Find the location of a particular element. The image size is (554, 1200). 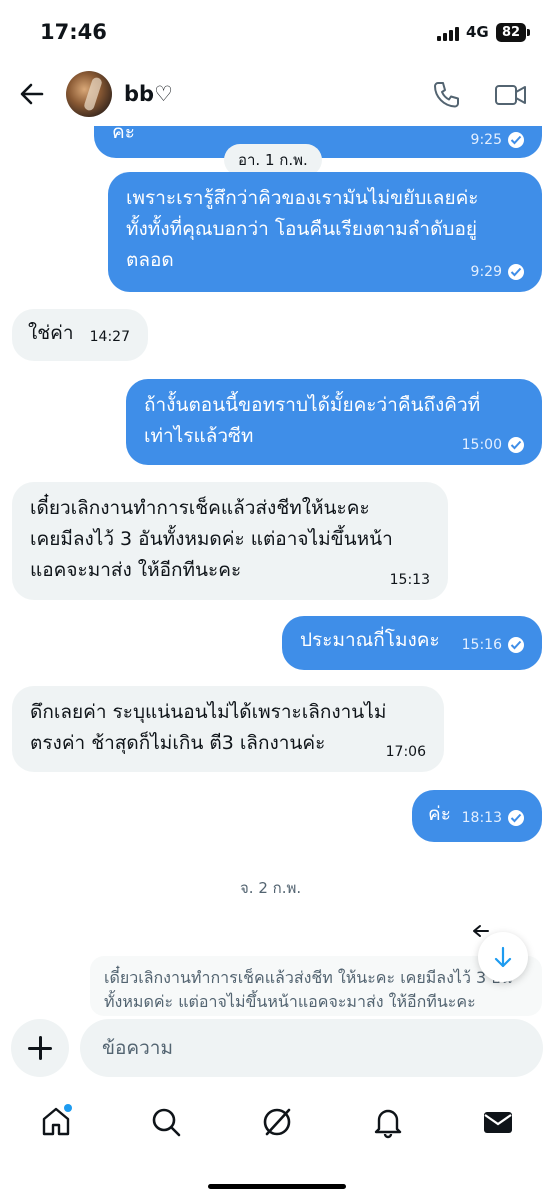

battery-cap is located at coordinates (528, 32).